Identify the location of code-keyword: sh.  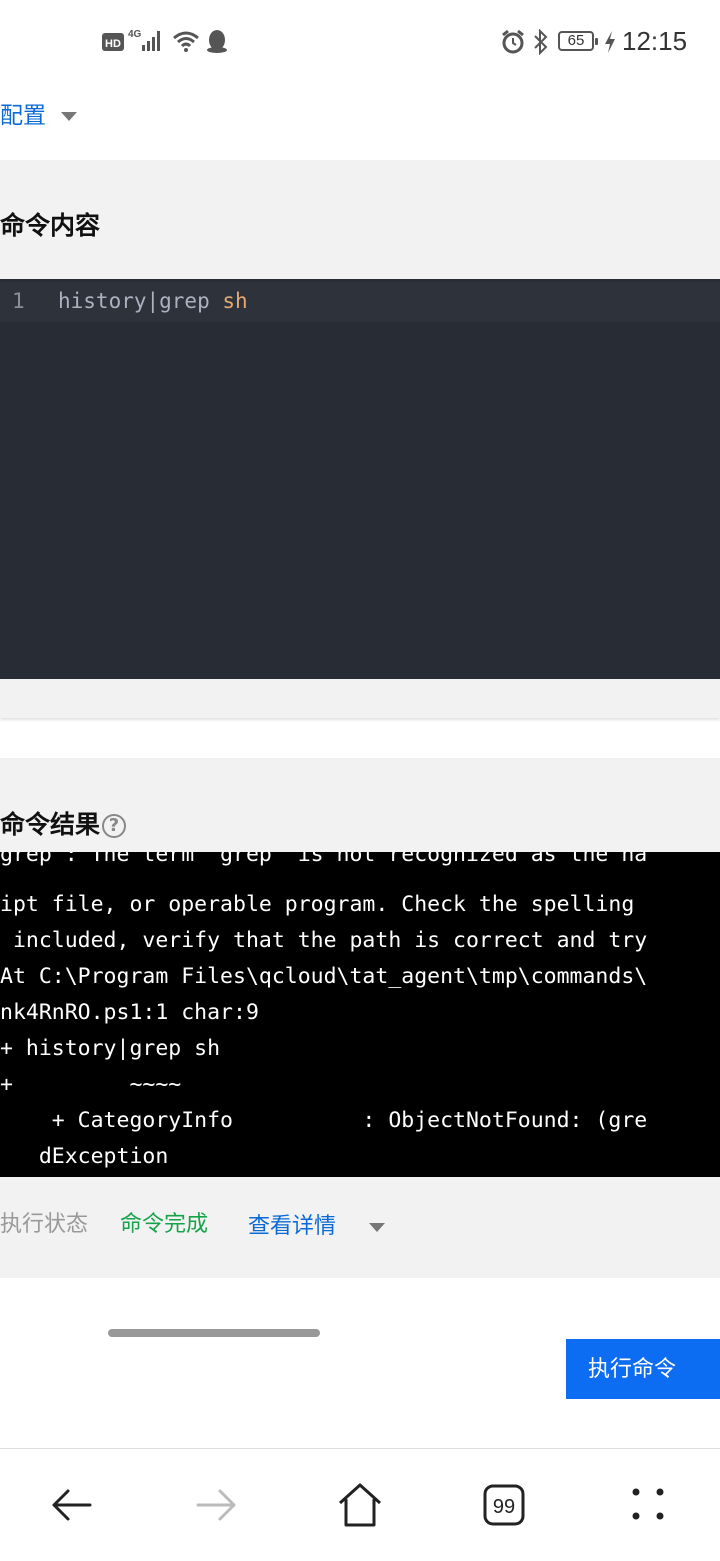
(235, 301).